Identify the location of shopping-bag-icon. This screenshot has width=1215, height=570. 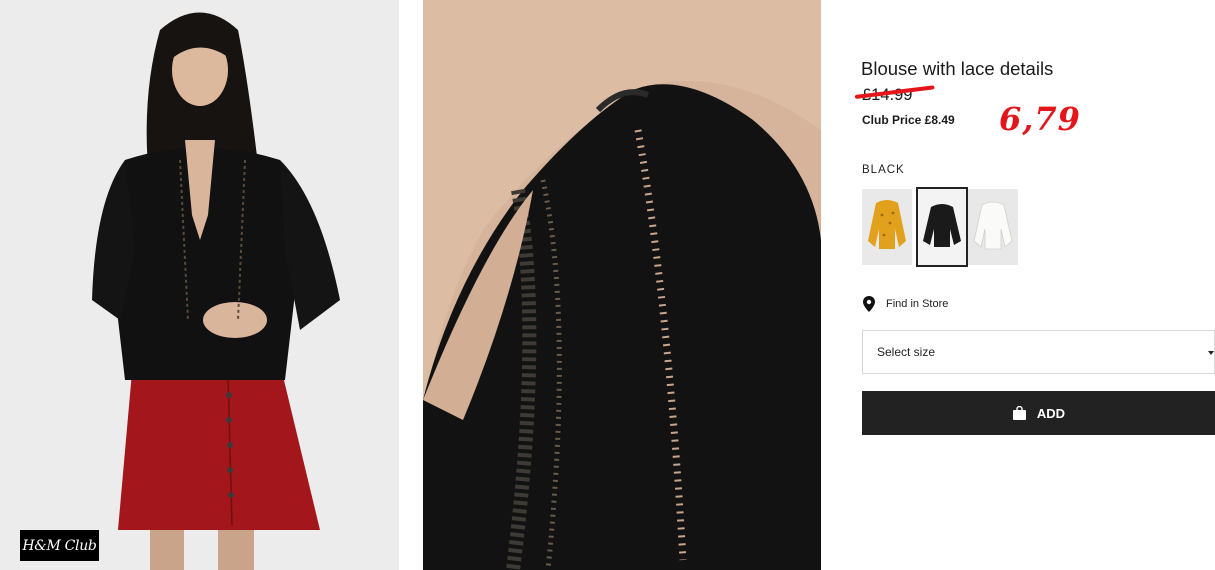
(1019, 413).